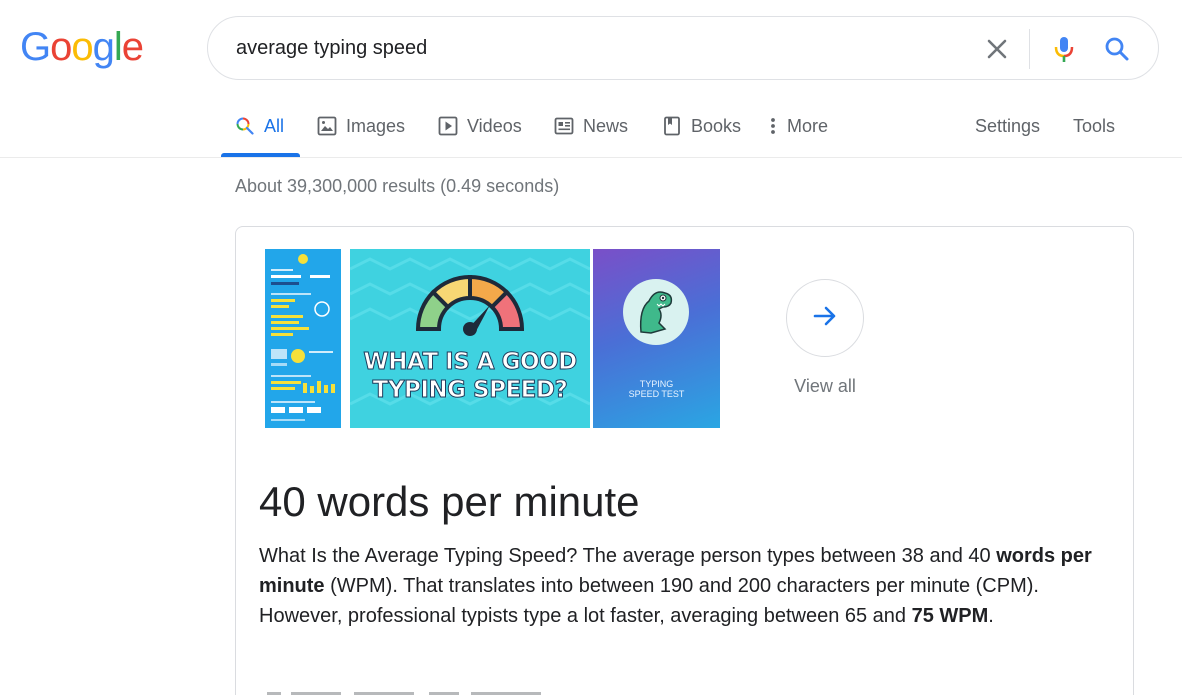 The width and height of the screenshot is (1182, 695). What do you see at coordinates (259, 126) in the screenshot?
I see `tab-all: All` at bounding box center [259, 126].